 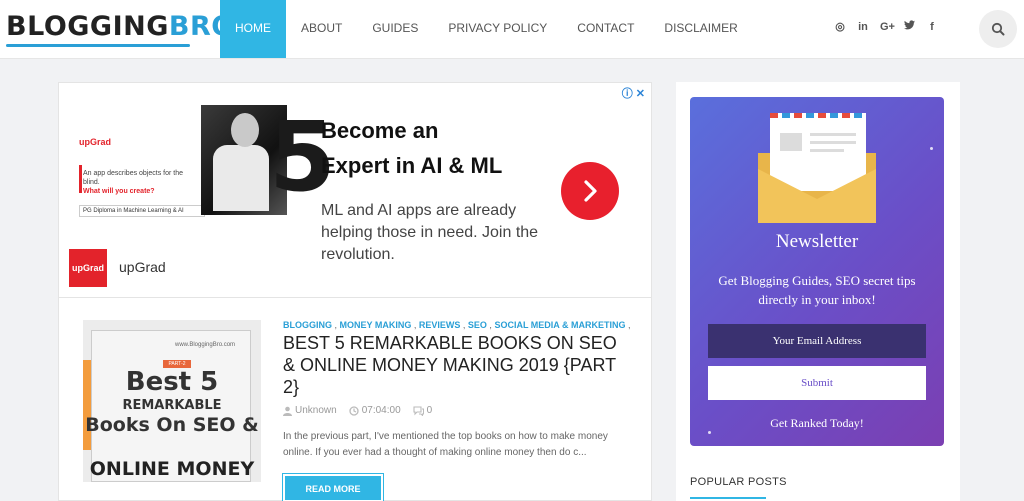 What do you see at coordinates (88, 268) in the screenshot?
I see `ad-brand-logo: upGrad` at bounding box center [88, 268].